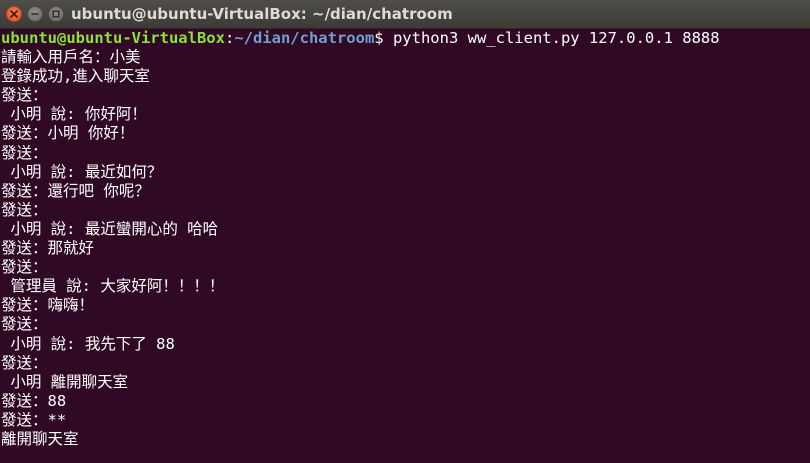 The image size is (810, 463). Describe the element at coordinates (556, 38) in the screenshot. I see `prompt-command: python3 ww_client.py 127.0.0.1 8888` at that location.